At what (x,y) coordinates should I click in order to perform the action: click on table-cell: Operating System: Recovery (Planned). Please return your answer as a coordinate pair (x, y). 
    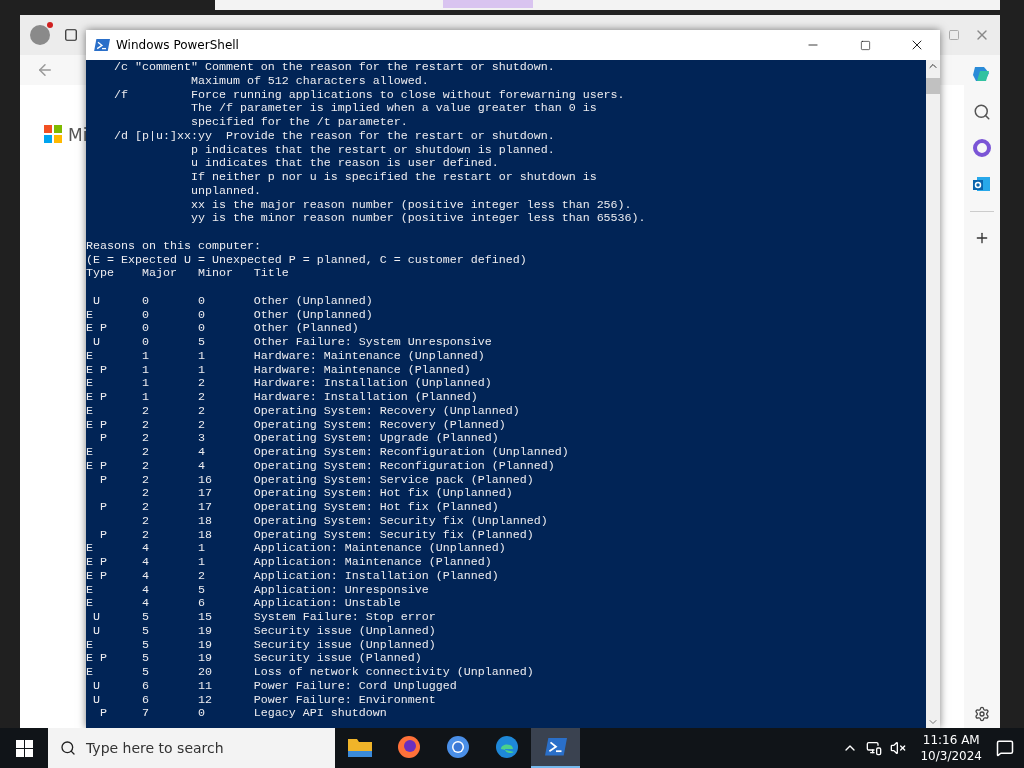
    Looking at the image, I should click on (379, 424).